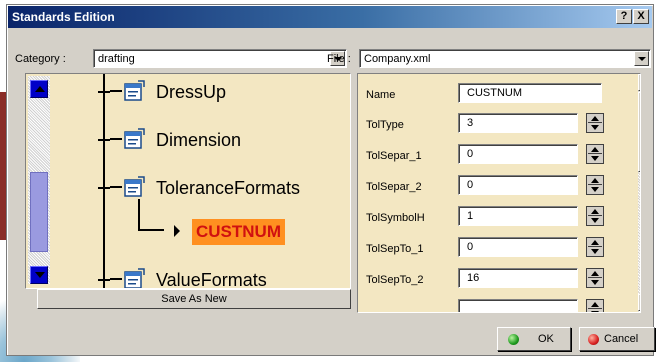  I want to click on cancel-label: Cancel, so click(621, 339).